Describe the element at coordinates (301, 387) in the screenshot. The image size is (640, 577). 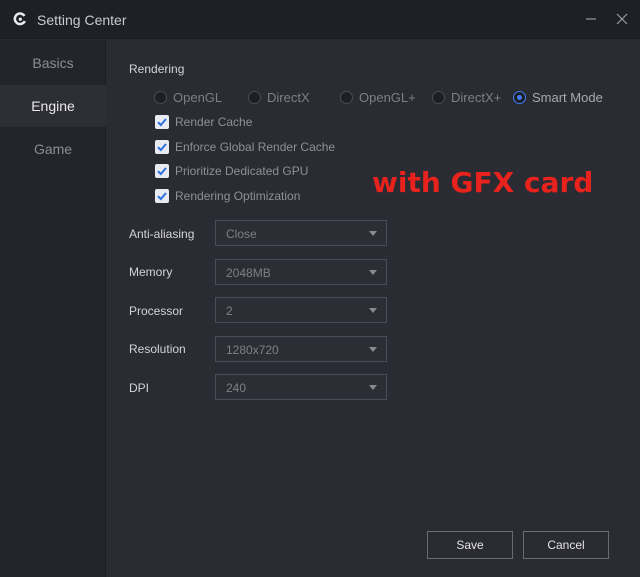
I see `dpi-select: 240` at that location.